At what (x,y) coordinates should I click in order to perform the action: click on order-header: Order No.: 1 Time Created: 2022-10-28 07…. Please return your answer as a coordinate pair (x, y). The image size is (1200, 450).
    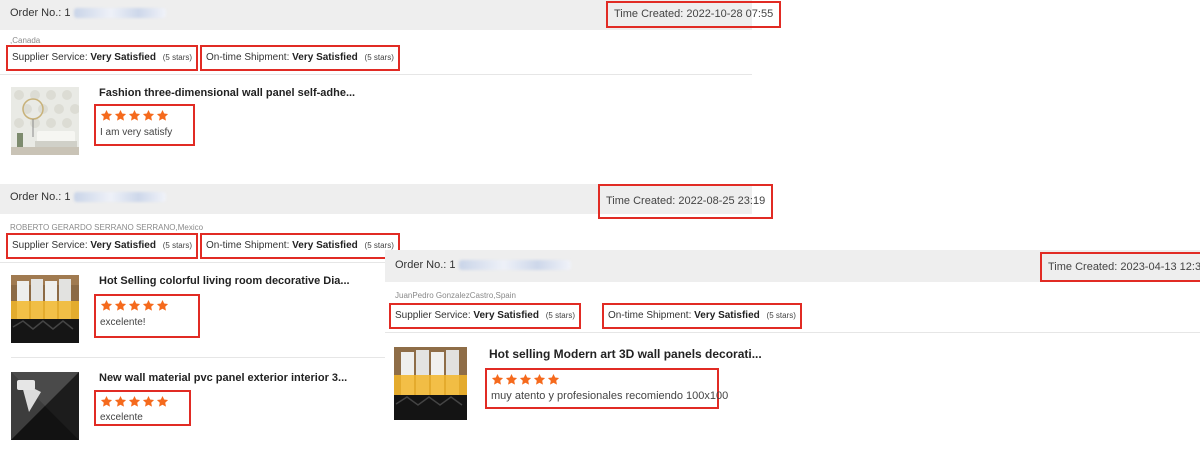
    Looking at the image, I should click on (391, 15).